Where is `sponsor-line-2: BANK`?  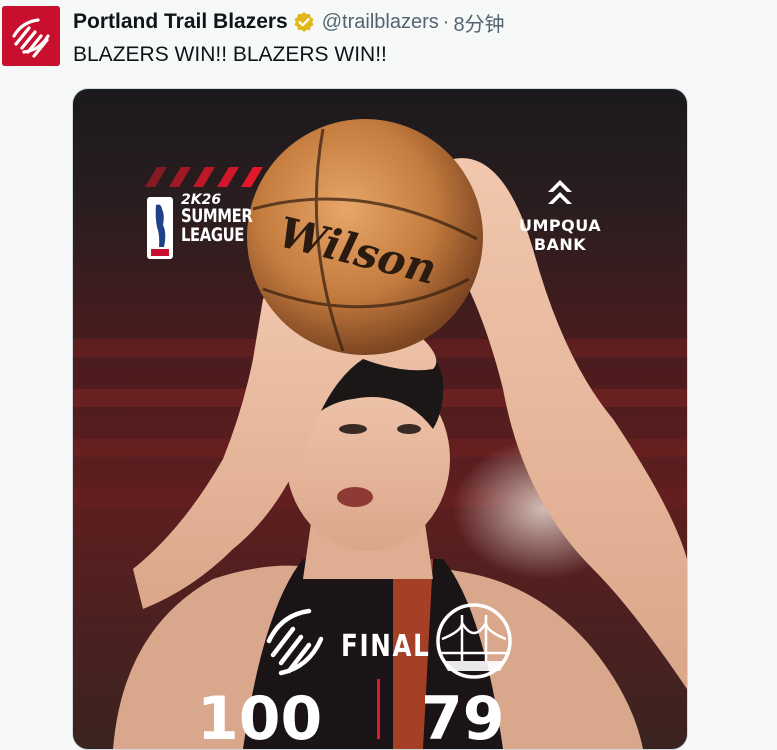 sponsor-line-2: BANK is located at coordinates (560, 244).